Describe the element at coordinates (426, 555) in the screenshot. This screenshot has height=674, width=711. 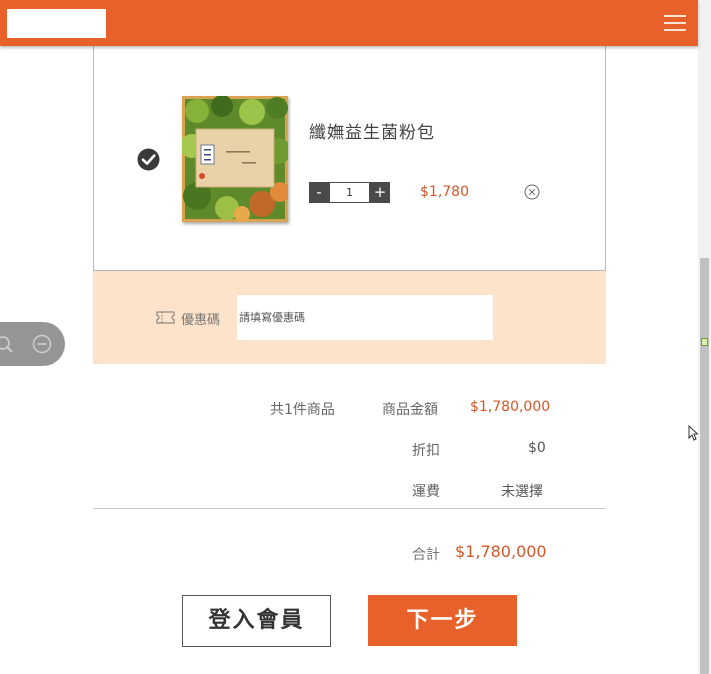
I see `total-label: 合計` at that location.